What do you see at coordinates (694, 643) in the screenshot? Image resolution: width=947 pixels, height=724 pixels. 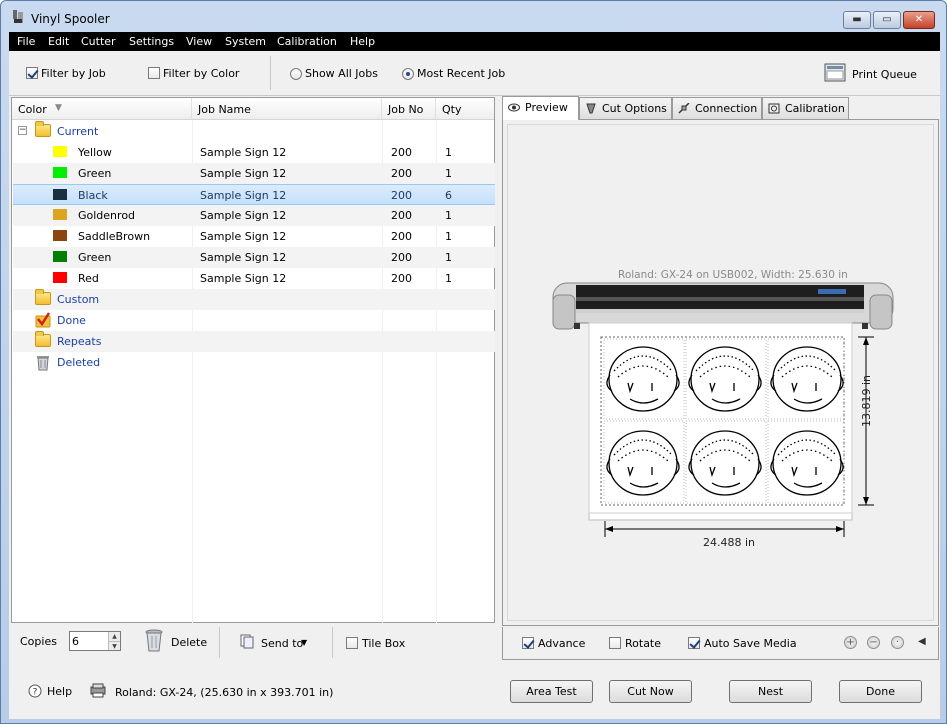 I see `auto-save-media-checkbox` at bounding box center [694, 643].